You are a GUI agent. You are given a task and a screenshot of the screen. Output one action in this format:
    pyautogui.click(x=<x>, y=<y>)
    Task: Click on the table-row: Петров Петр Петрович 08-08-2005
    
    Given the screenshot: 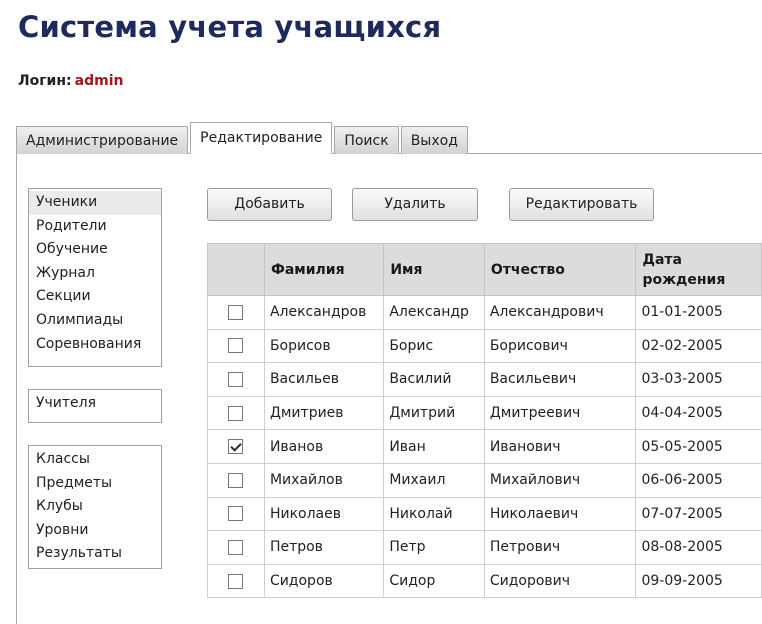 What is the action you would take?
    pyautogui.click(x=484, y=547)
    